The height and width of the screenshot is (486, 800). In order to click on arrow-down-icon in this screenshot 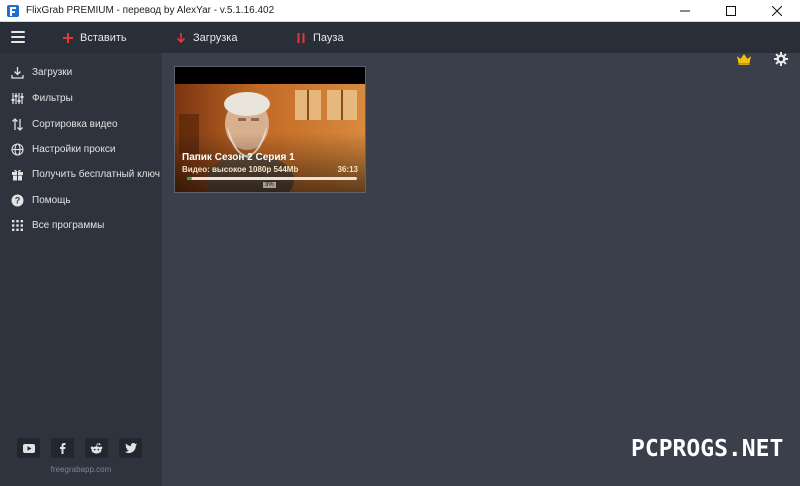, I will do `click(181, 38)`.